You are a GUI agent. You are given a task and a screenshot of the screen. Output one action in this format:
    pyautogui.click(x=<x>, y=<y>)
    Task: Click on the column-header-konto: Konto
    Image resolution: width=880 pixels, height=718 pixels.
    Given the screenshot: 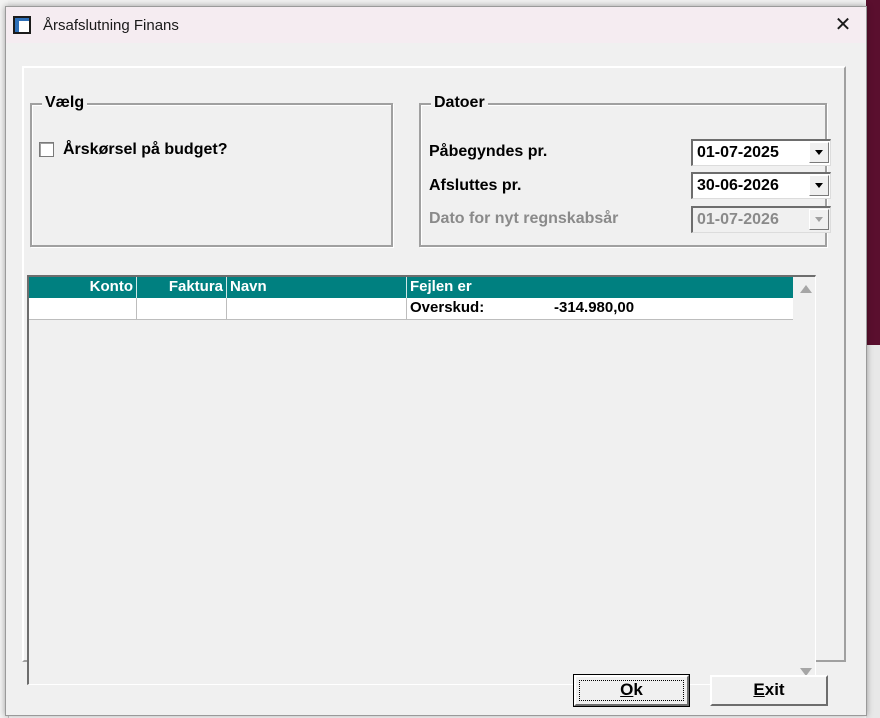 What is the action you would take?
    pyautogui.click(x=83, y=287)
    